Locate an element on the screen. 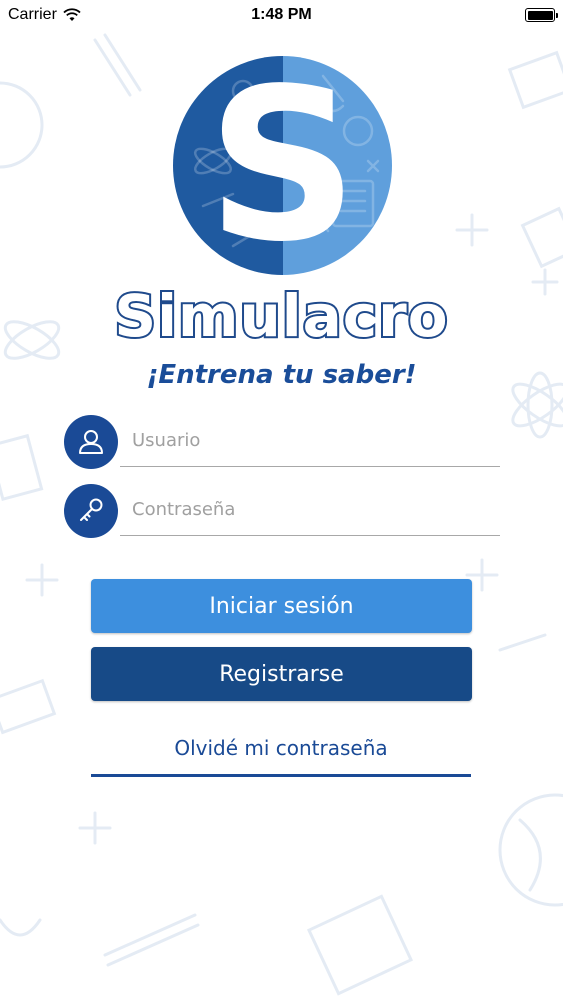  wifi-icon is located at coordinates (72, 14).